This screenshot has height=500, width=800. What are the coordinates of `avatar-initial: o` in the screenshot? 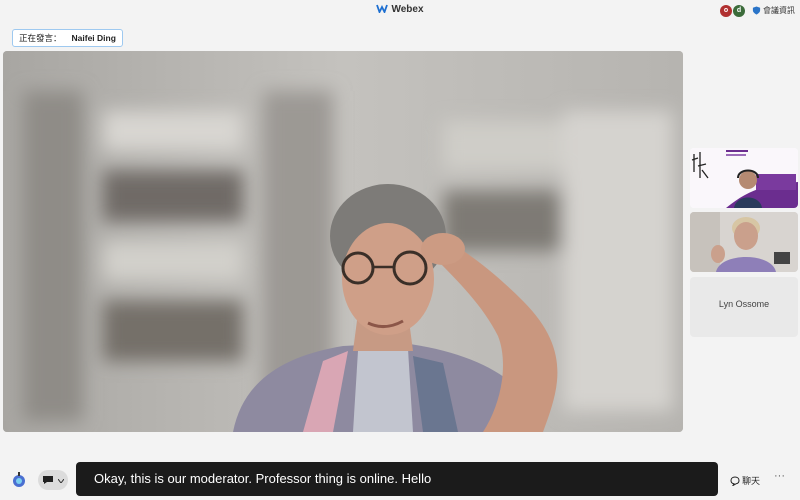 It's located at (726, 10).